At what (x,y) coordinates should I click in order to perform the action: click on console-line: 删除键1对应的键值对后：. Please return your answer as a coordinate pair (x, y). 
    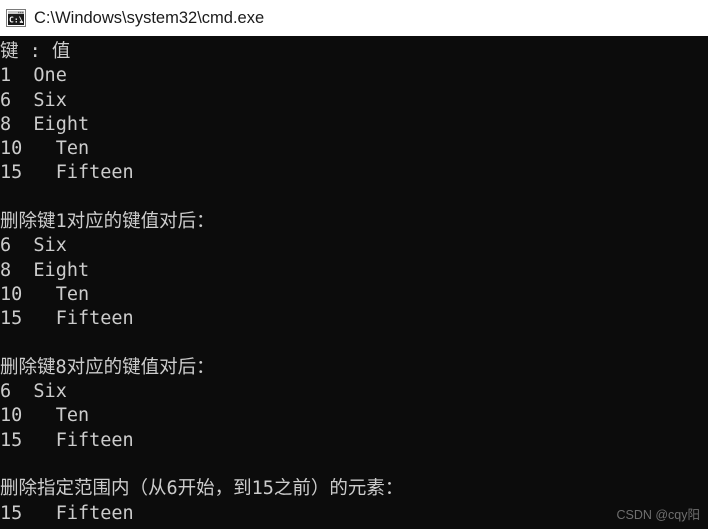
    Looking at the image, I should click on (107, 222).